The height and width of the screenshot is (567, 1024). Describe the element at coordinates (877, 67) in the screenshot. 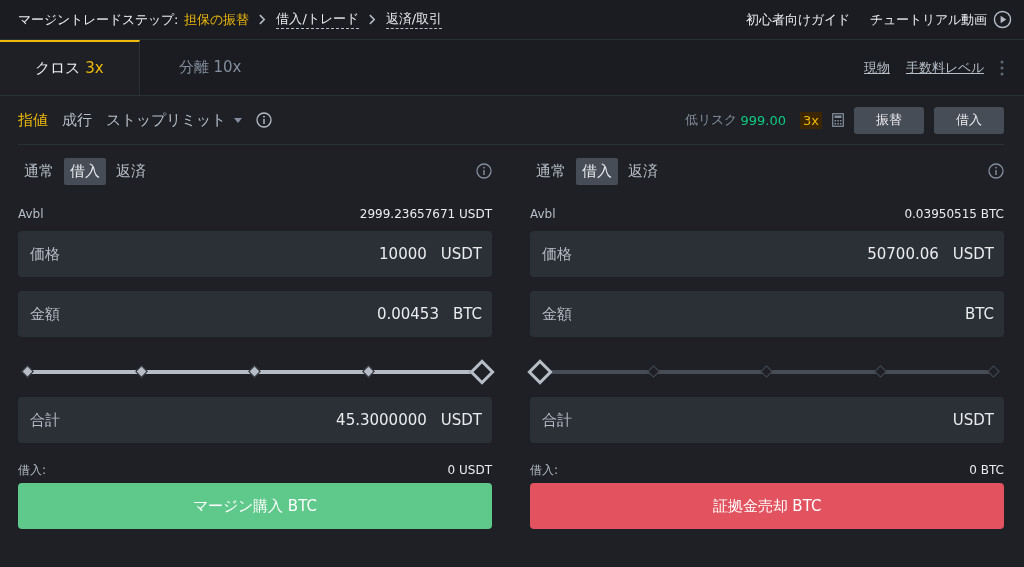

I see `tab-link: 現物` at that location.